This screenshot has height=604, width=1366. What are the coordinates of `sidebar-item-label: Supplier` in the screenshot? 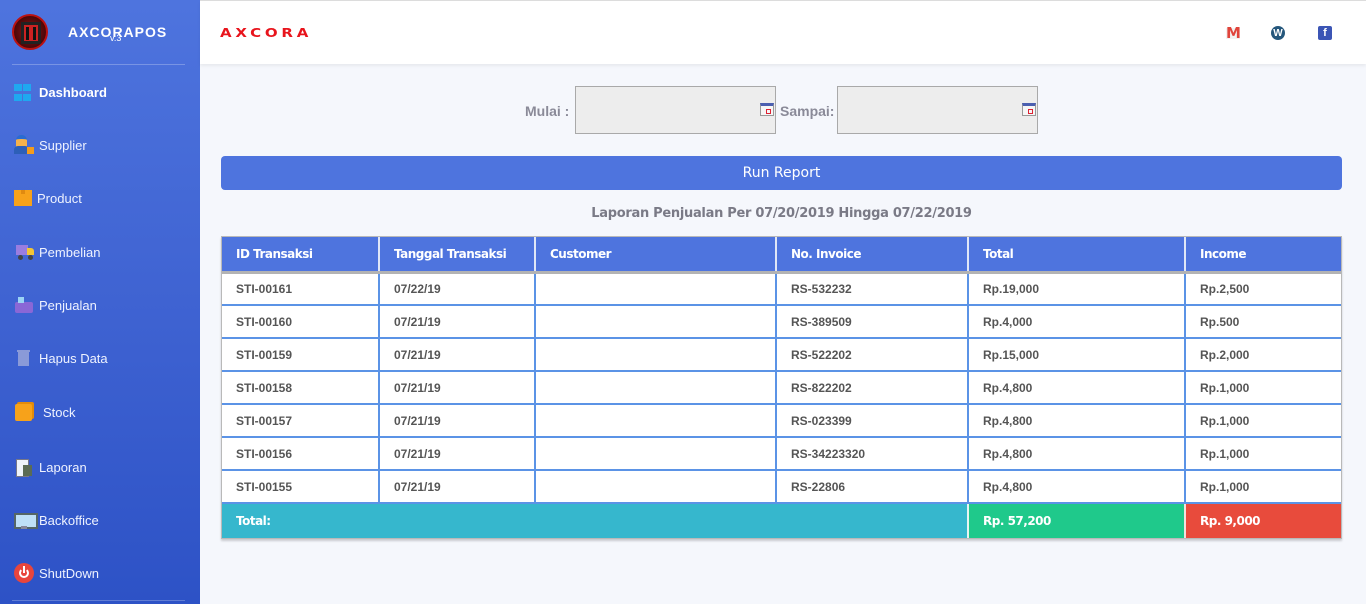 It's located at (63, 145).